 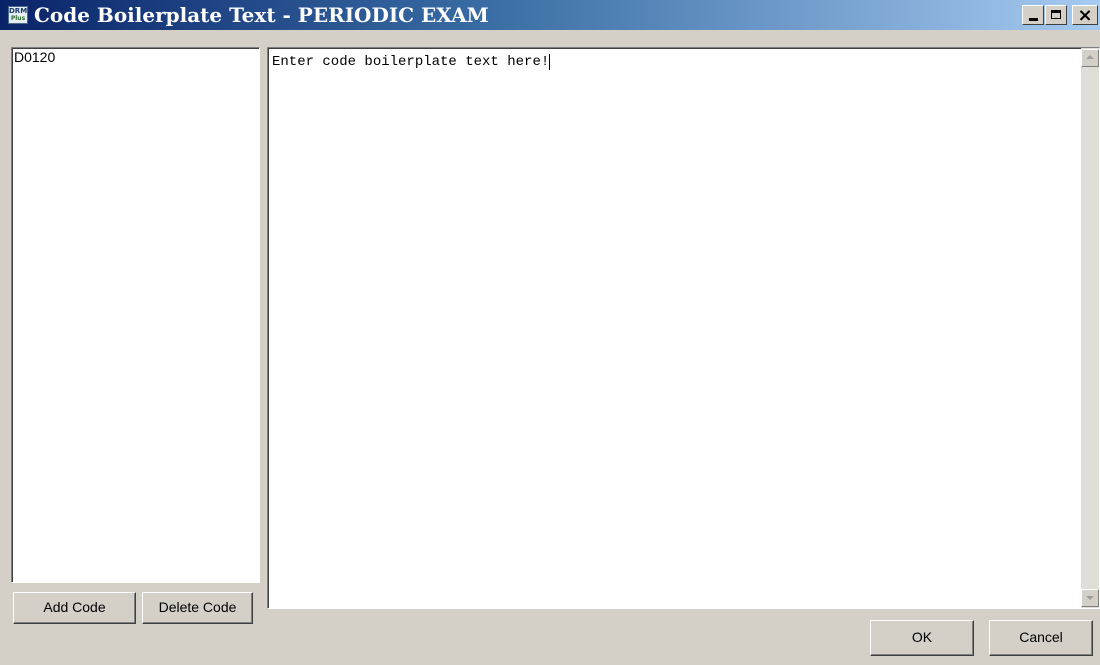 I want to click on app-logo-icon: DRM Plus, so click(x=18, y=15).